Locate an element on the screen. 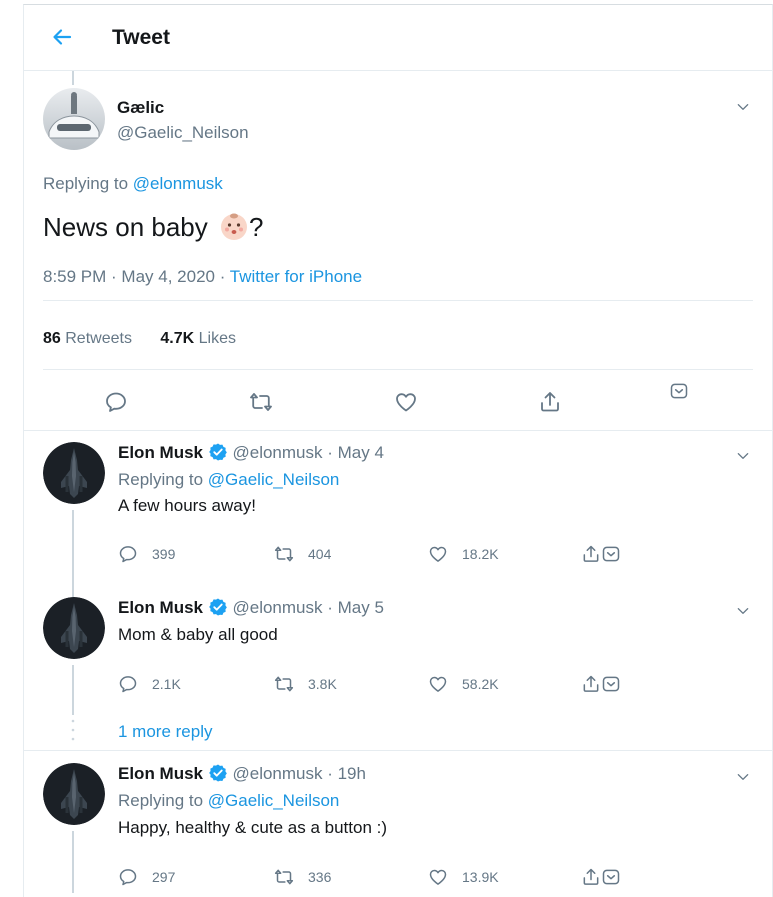 This screenshot has height=897, width=773. retweet-button: 336 is located at coordinates (302, 877).